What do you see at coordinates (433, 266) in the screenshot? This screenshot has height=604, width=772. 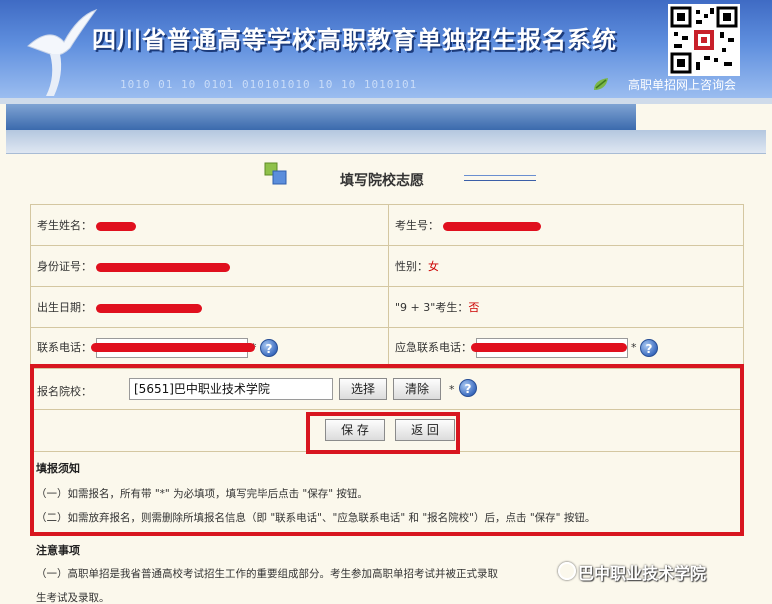 I see `gender-value: 女` at bounding box center [433, 266].